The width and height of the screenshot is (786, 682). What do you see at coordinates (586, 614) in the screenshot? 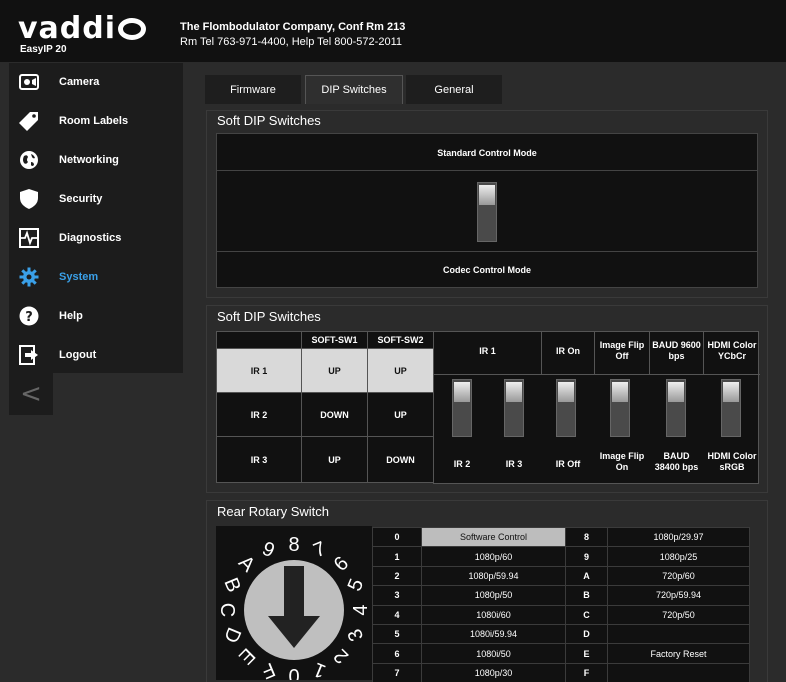
I see `rotary-position: C` at bounding box center [586, 614].